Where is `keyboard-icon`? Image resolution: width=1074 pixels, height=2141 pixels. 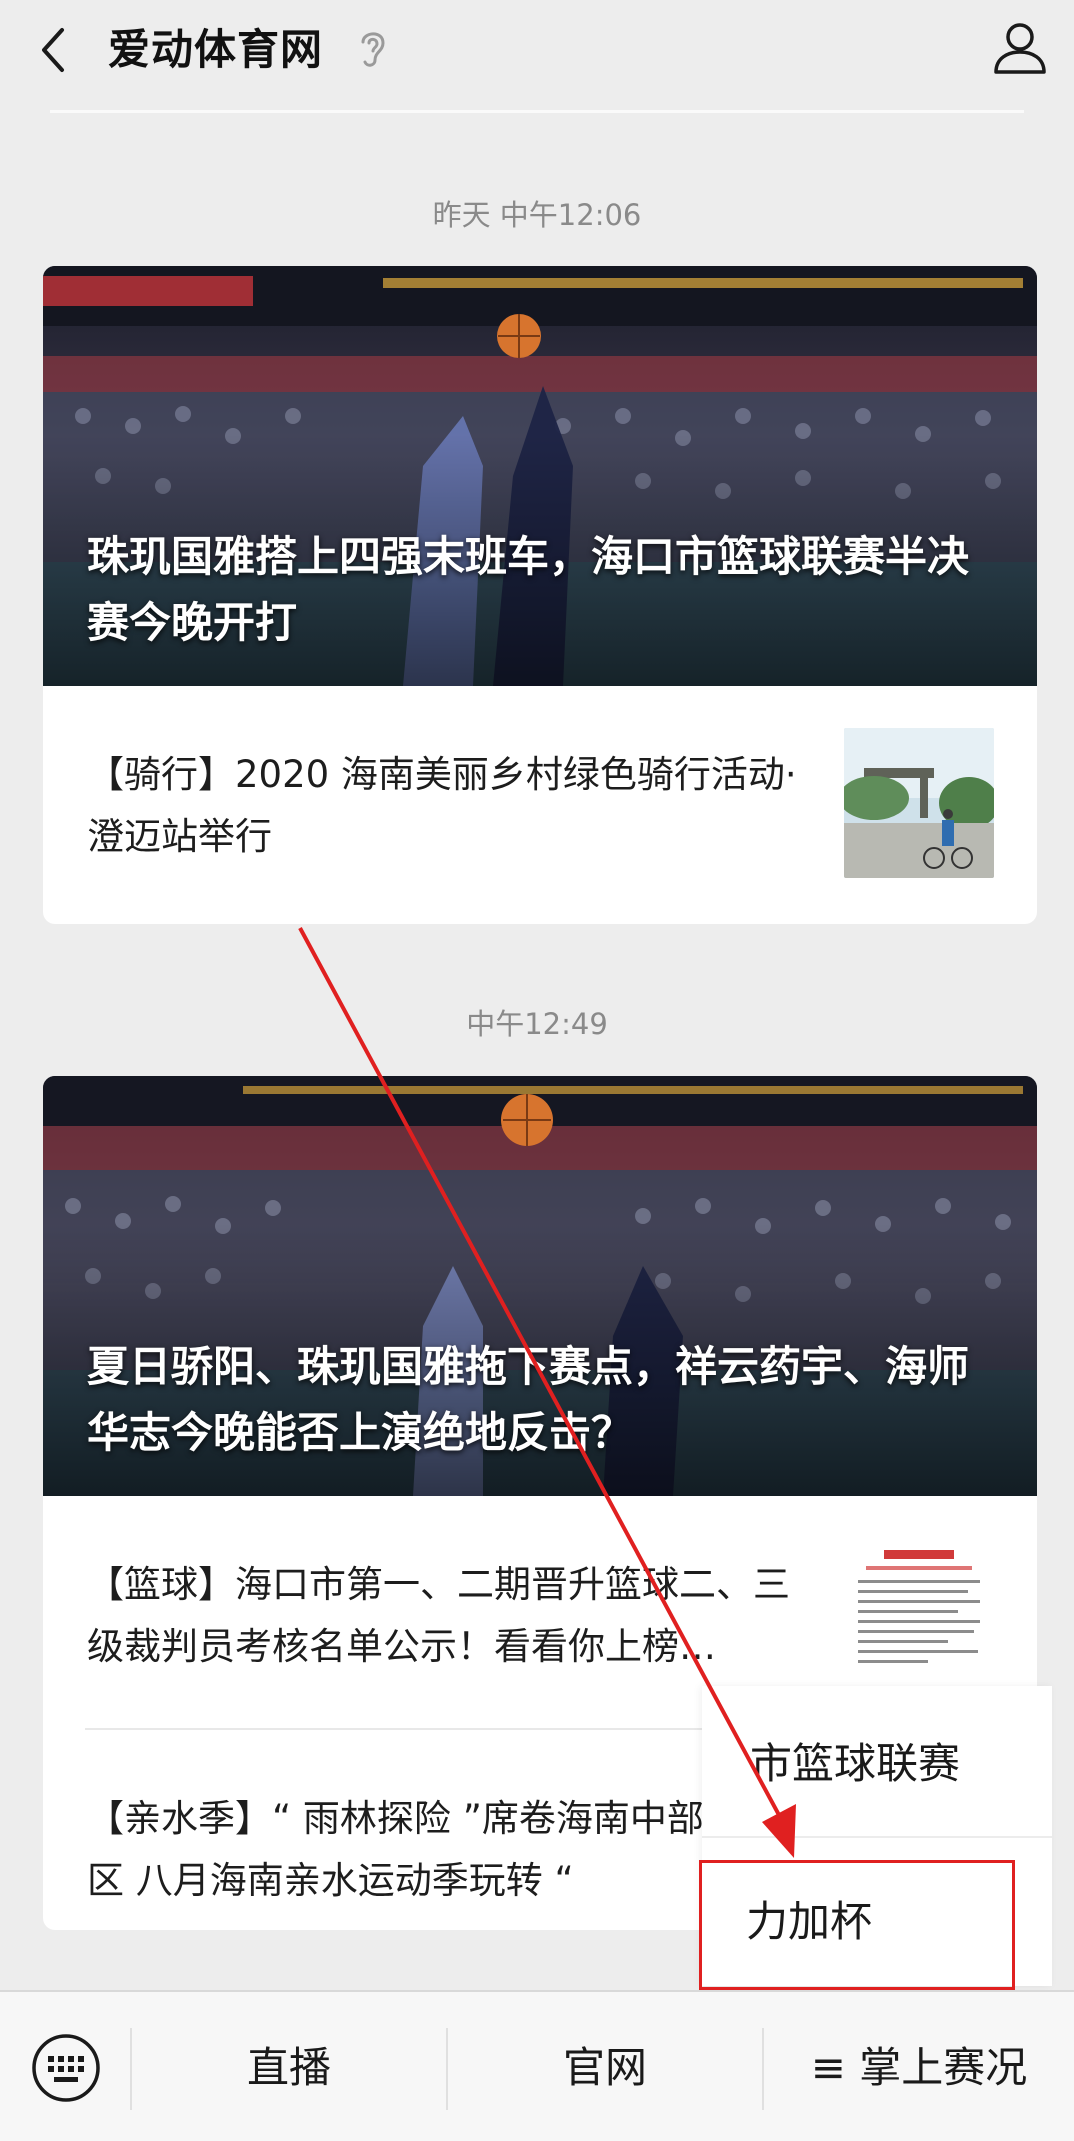
keyboard-icon is located at coordinates (66, 2068).